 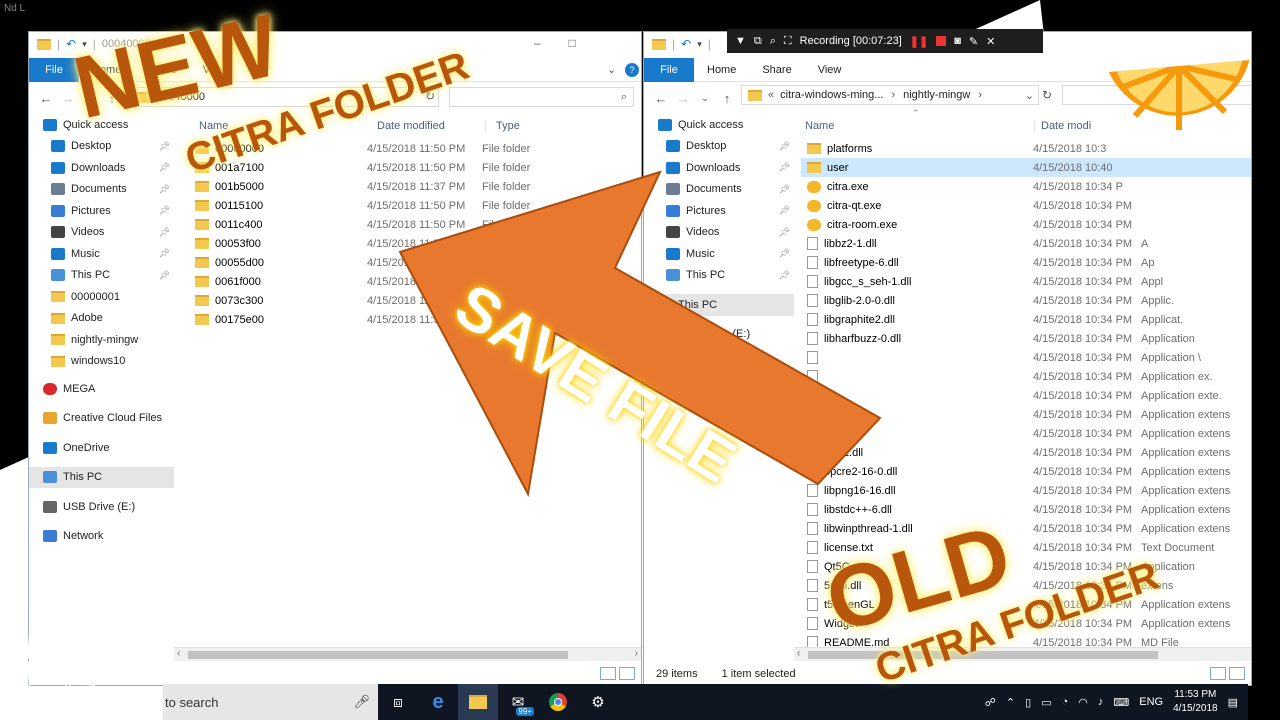 What do you see at coordinates (721, 70) in the screenshot?
I see `tab-home: Home` at bounding box center [721, 70].